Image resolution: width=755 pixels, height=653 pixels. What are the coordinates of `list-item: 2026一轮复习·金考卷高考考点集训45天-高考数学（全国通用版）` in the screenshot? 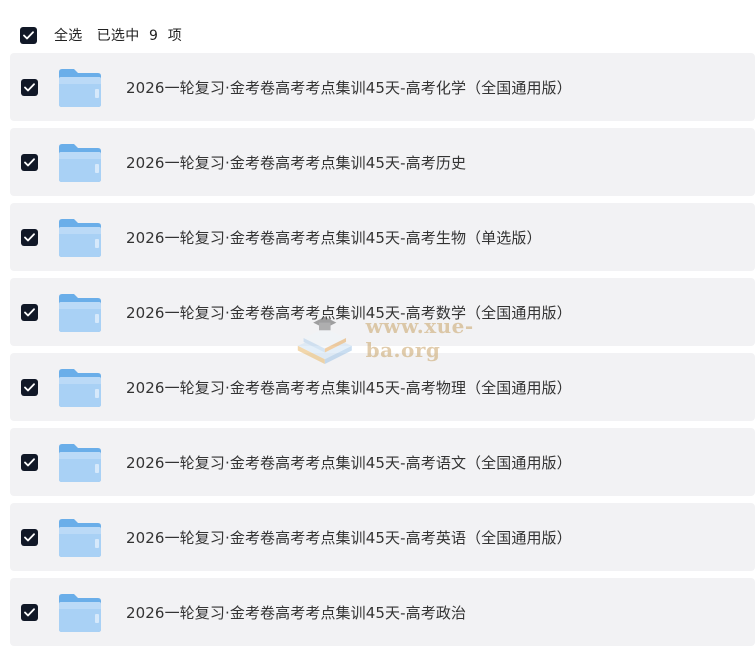 It's located at (382, 312).